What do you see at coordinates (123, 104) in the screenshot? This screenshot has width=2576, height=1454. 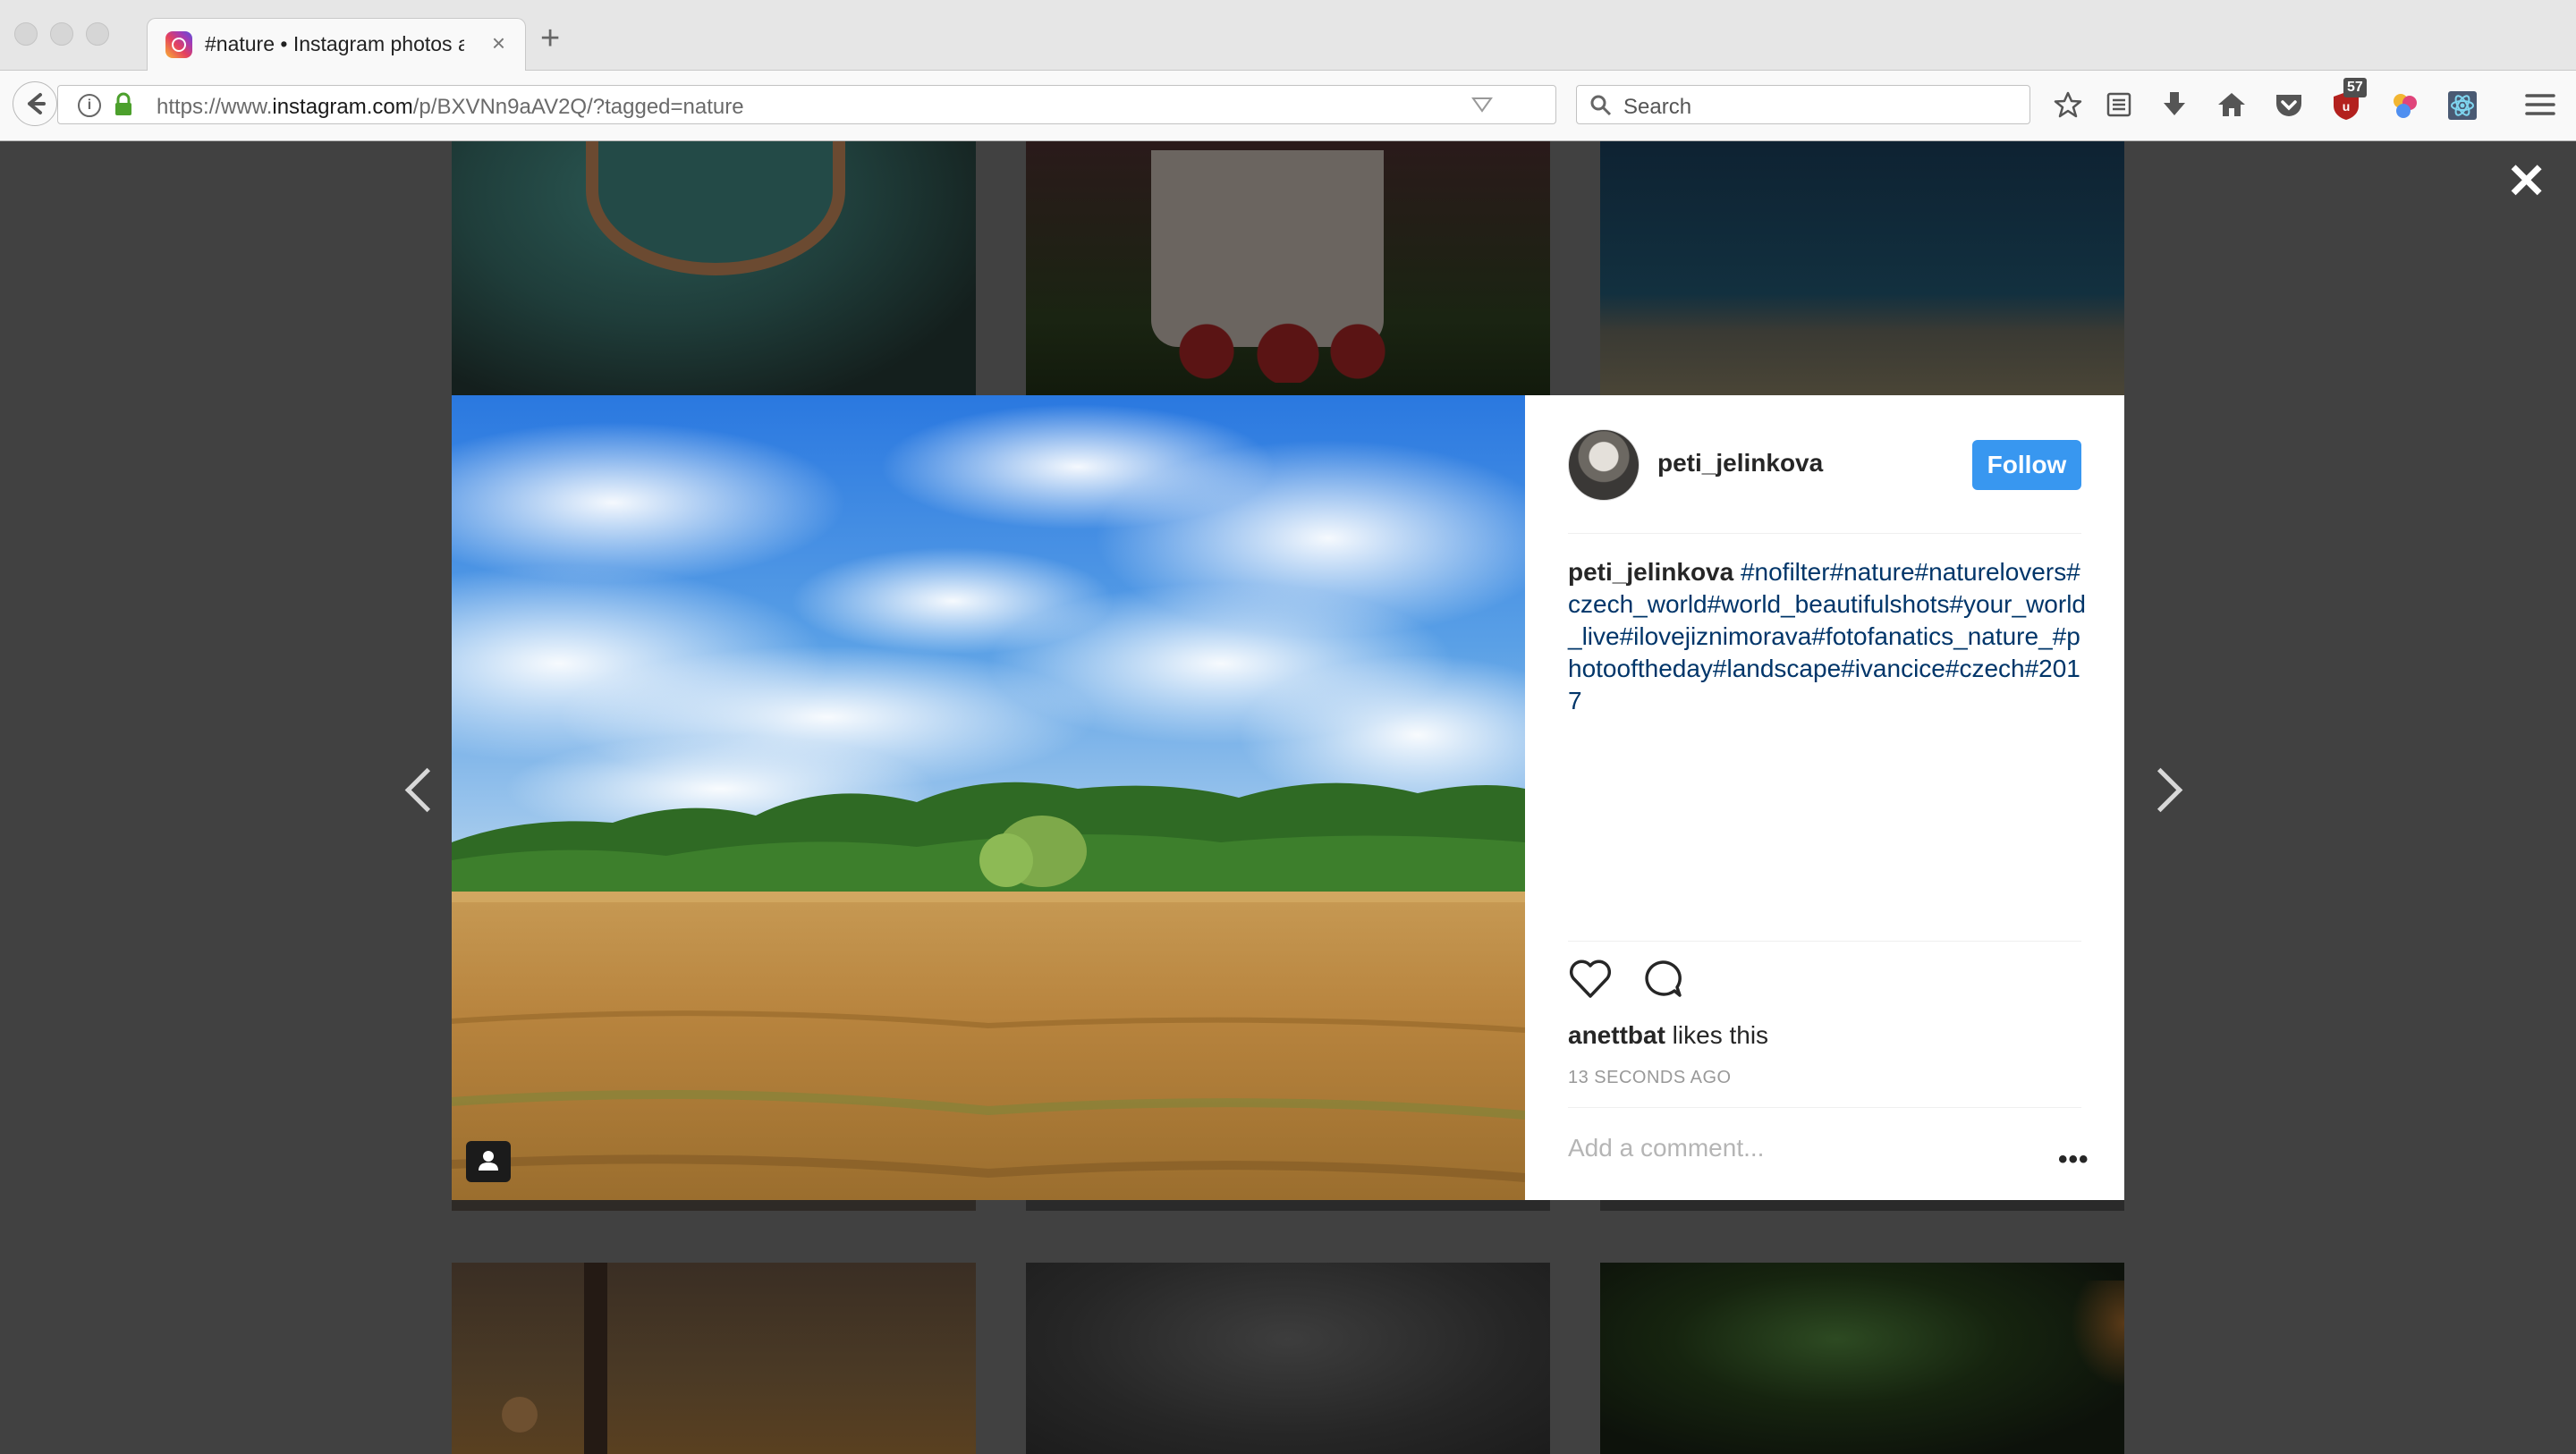 I see `lock-icon` at bounding box center [123, 104].